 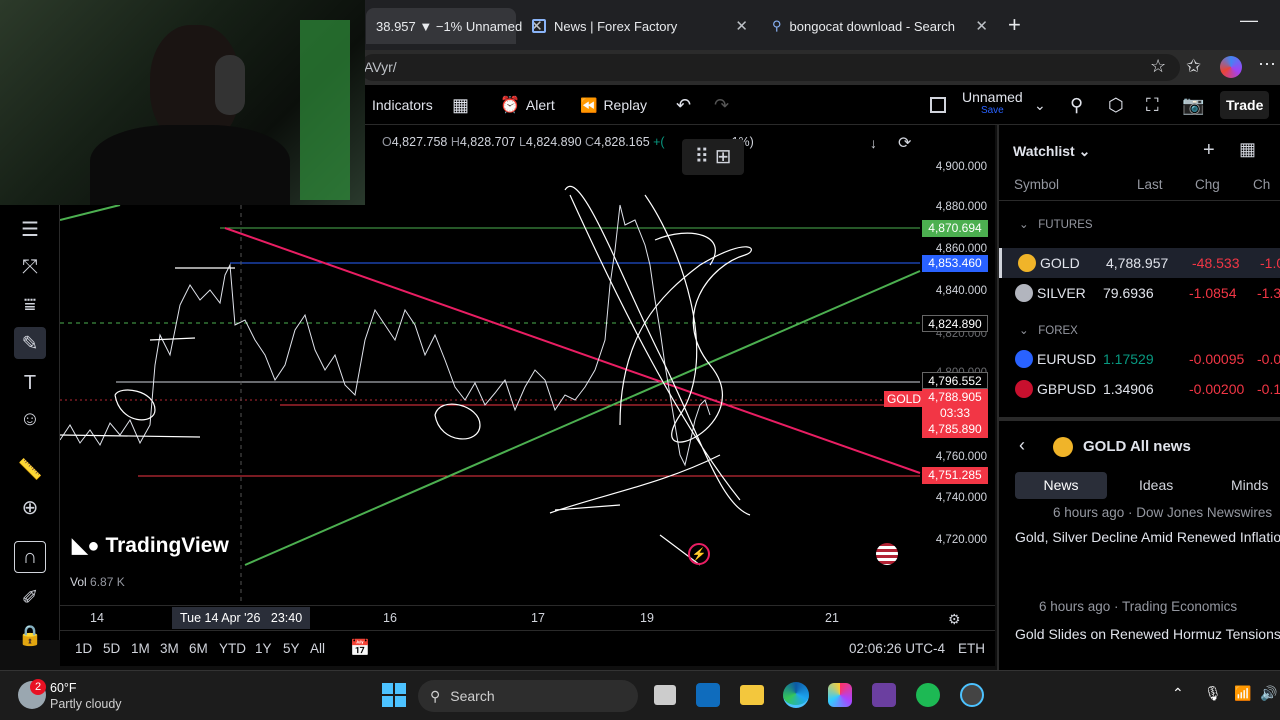 What do you see at coordinates (1116, 105) in the screenshot?
I see `settings-gear-icon: ⬡` at bounding box center [1116, 105].